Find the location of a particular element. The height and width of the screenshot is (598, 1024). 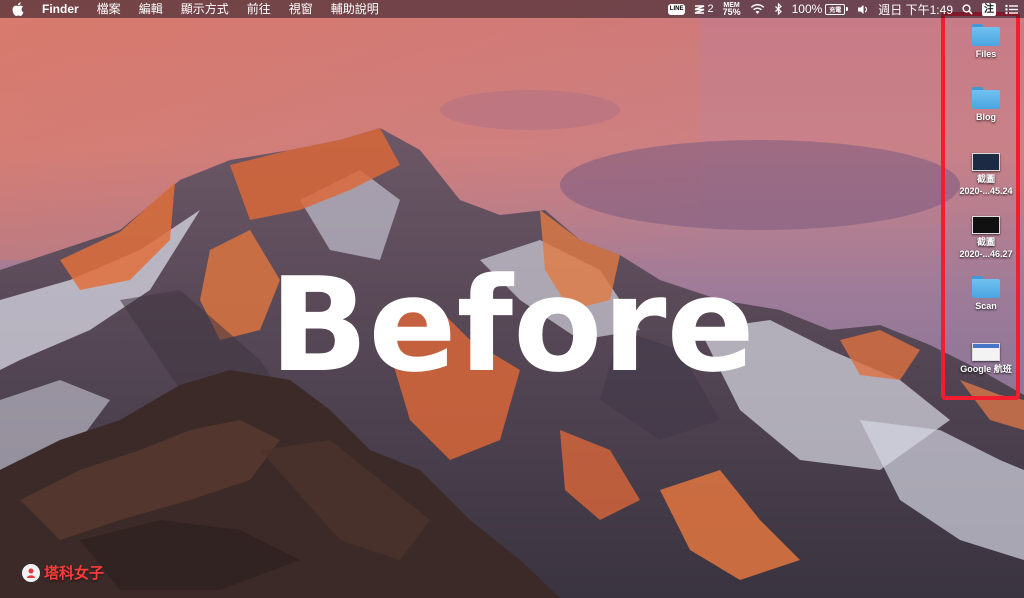

memory-value: 75% is located at coordinates (731, 12).